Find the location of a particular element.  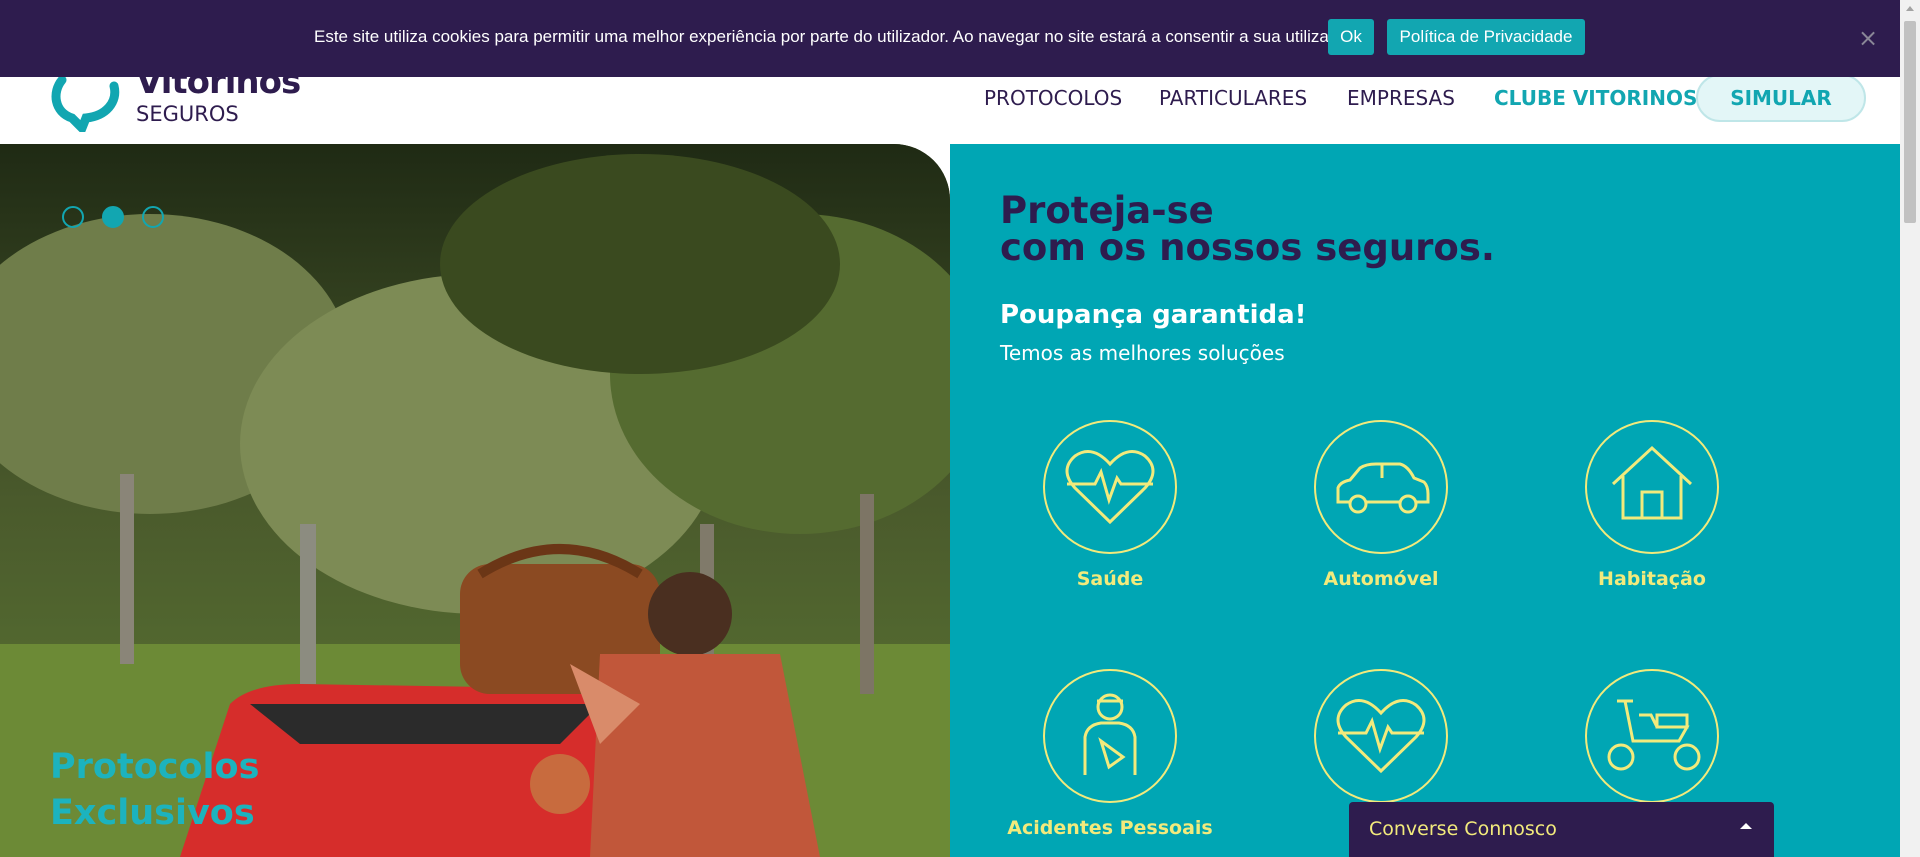

panel-subtitle: Poupança garantida! is located at coordinates (1153, 315).